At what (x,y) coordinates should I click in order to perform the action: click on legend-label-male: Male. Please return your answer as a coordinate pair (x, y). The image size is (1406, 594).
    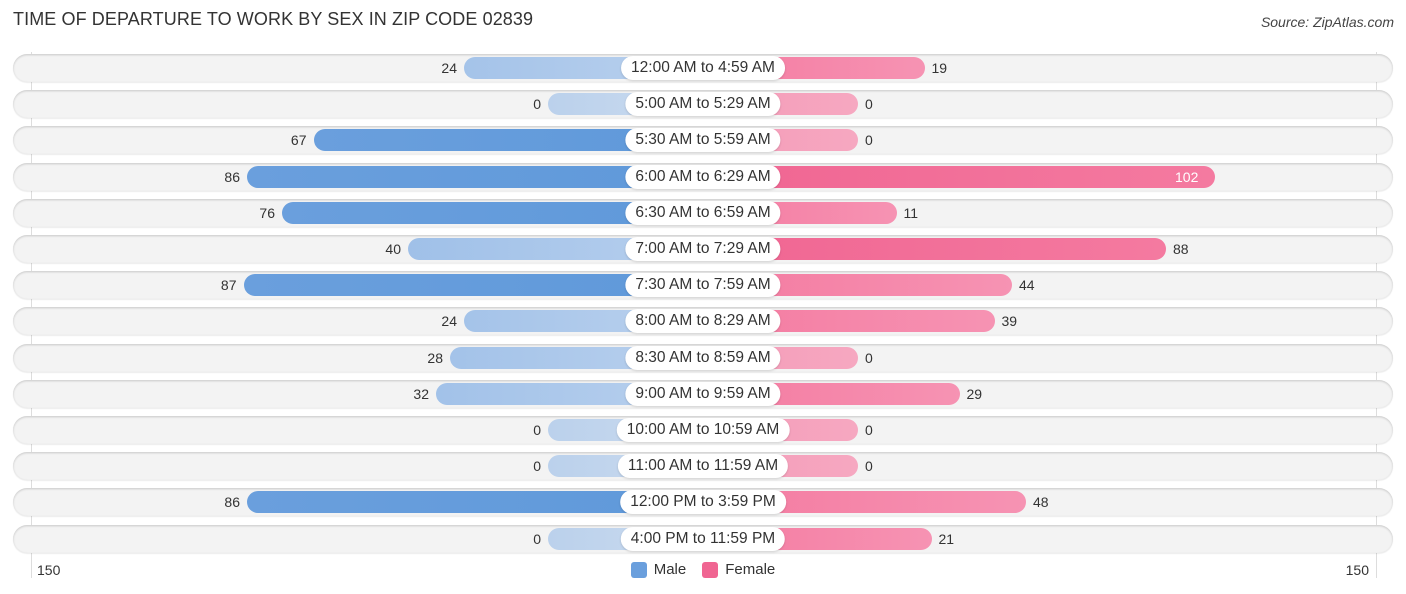
    Looking at the image, I should click on (670, 569).